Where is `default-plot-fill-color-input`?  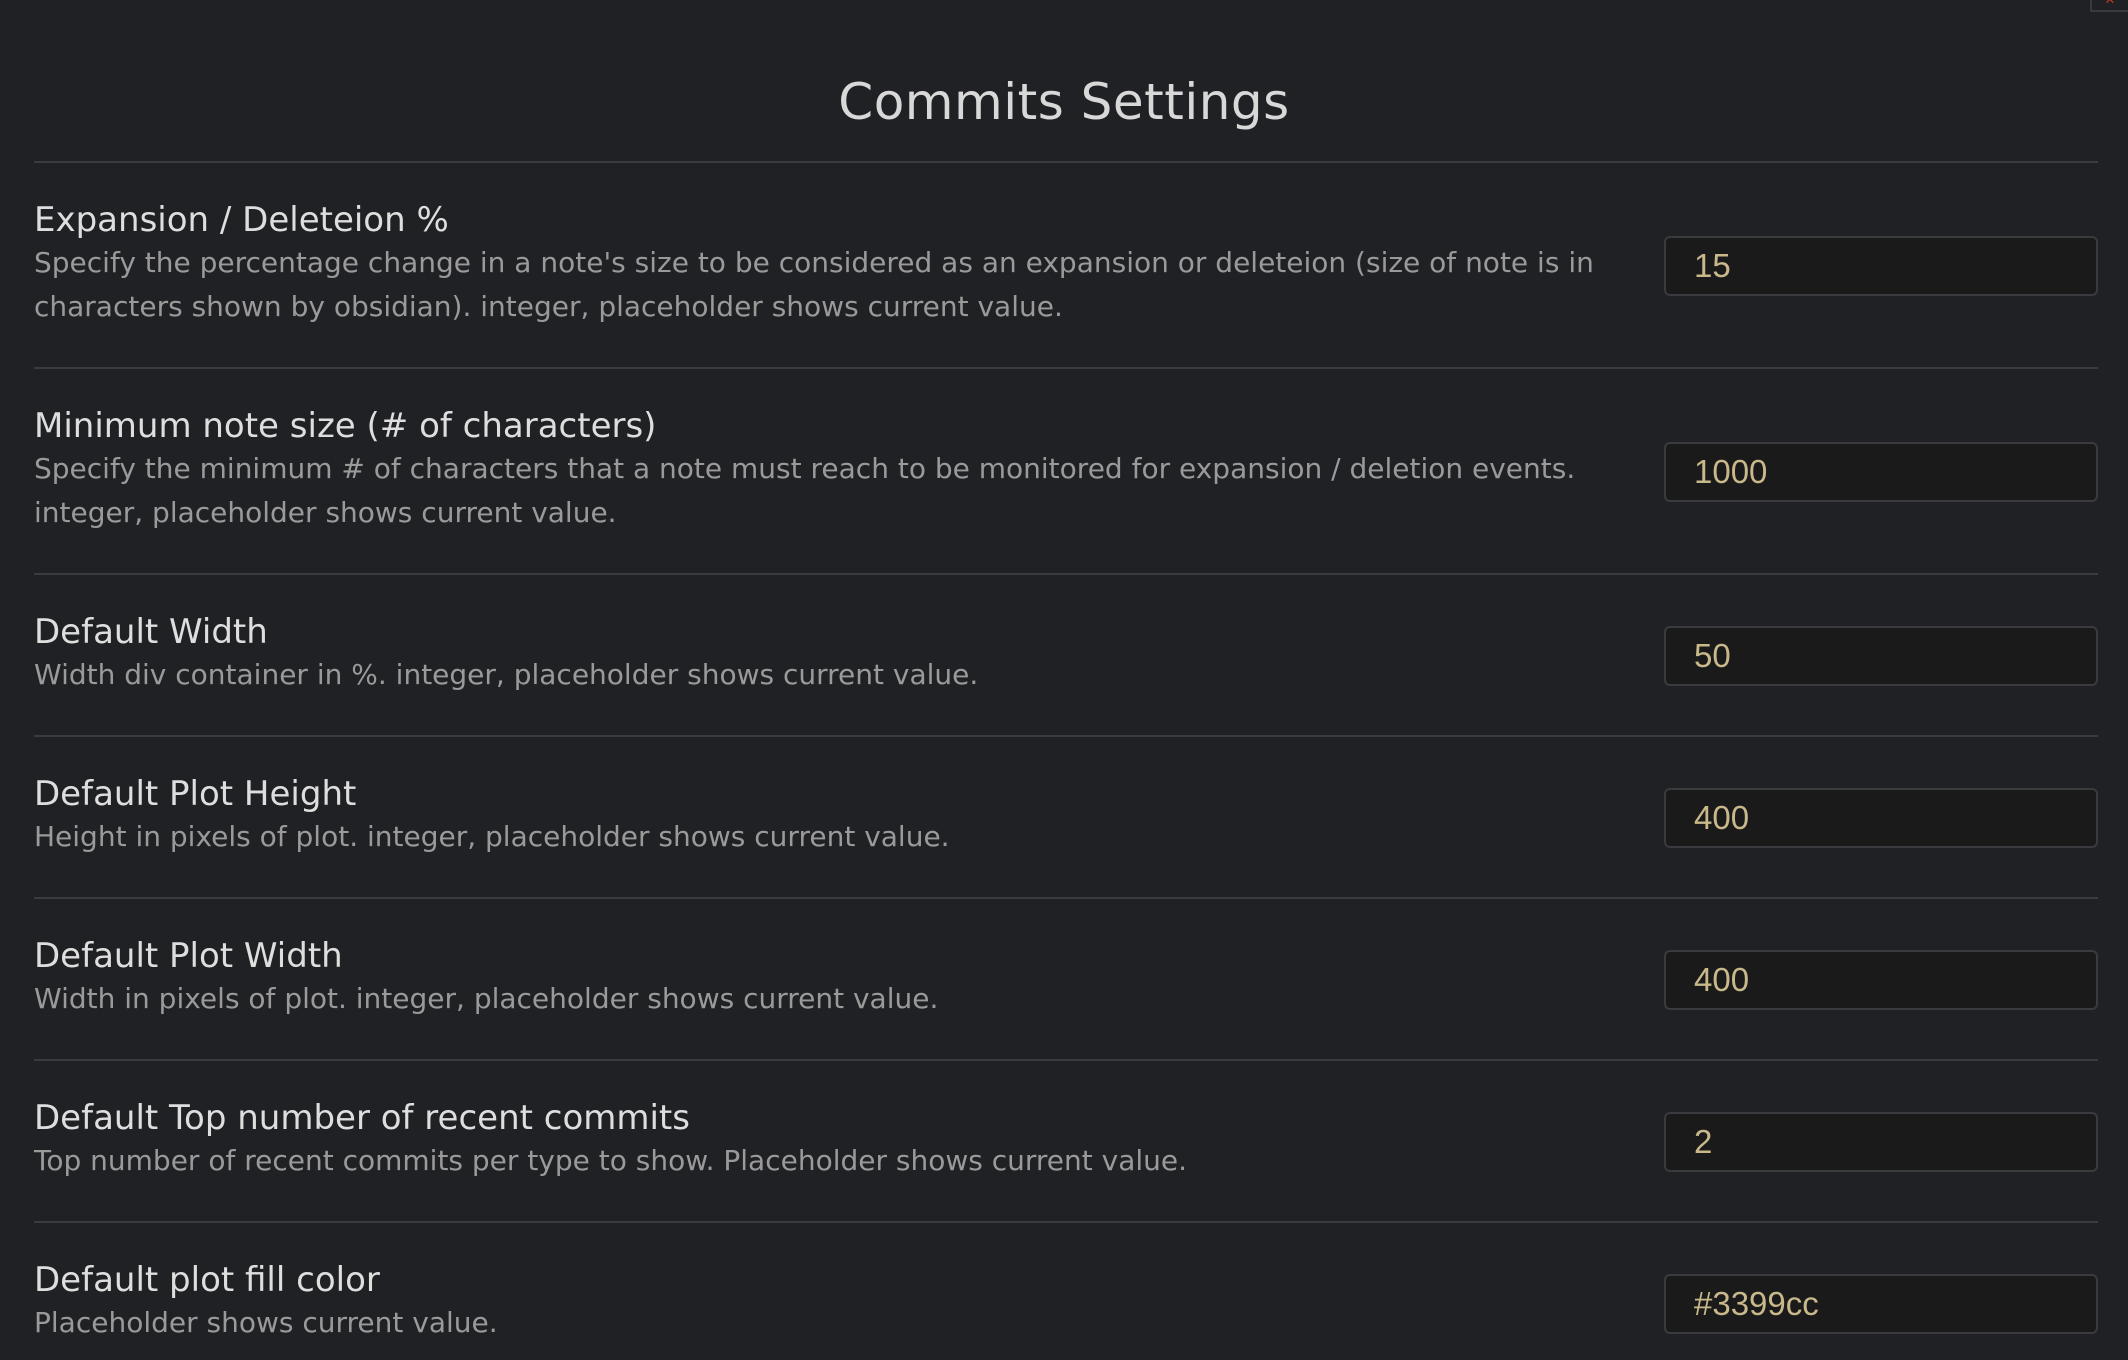 default-plot-fill-color-input is located at coordinates (1881, 1304).